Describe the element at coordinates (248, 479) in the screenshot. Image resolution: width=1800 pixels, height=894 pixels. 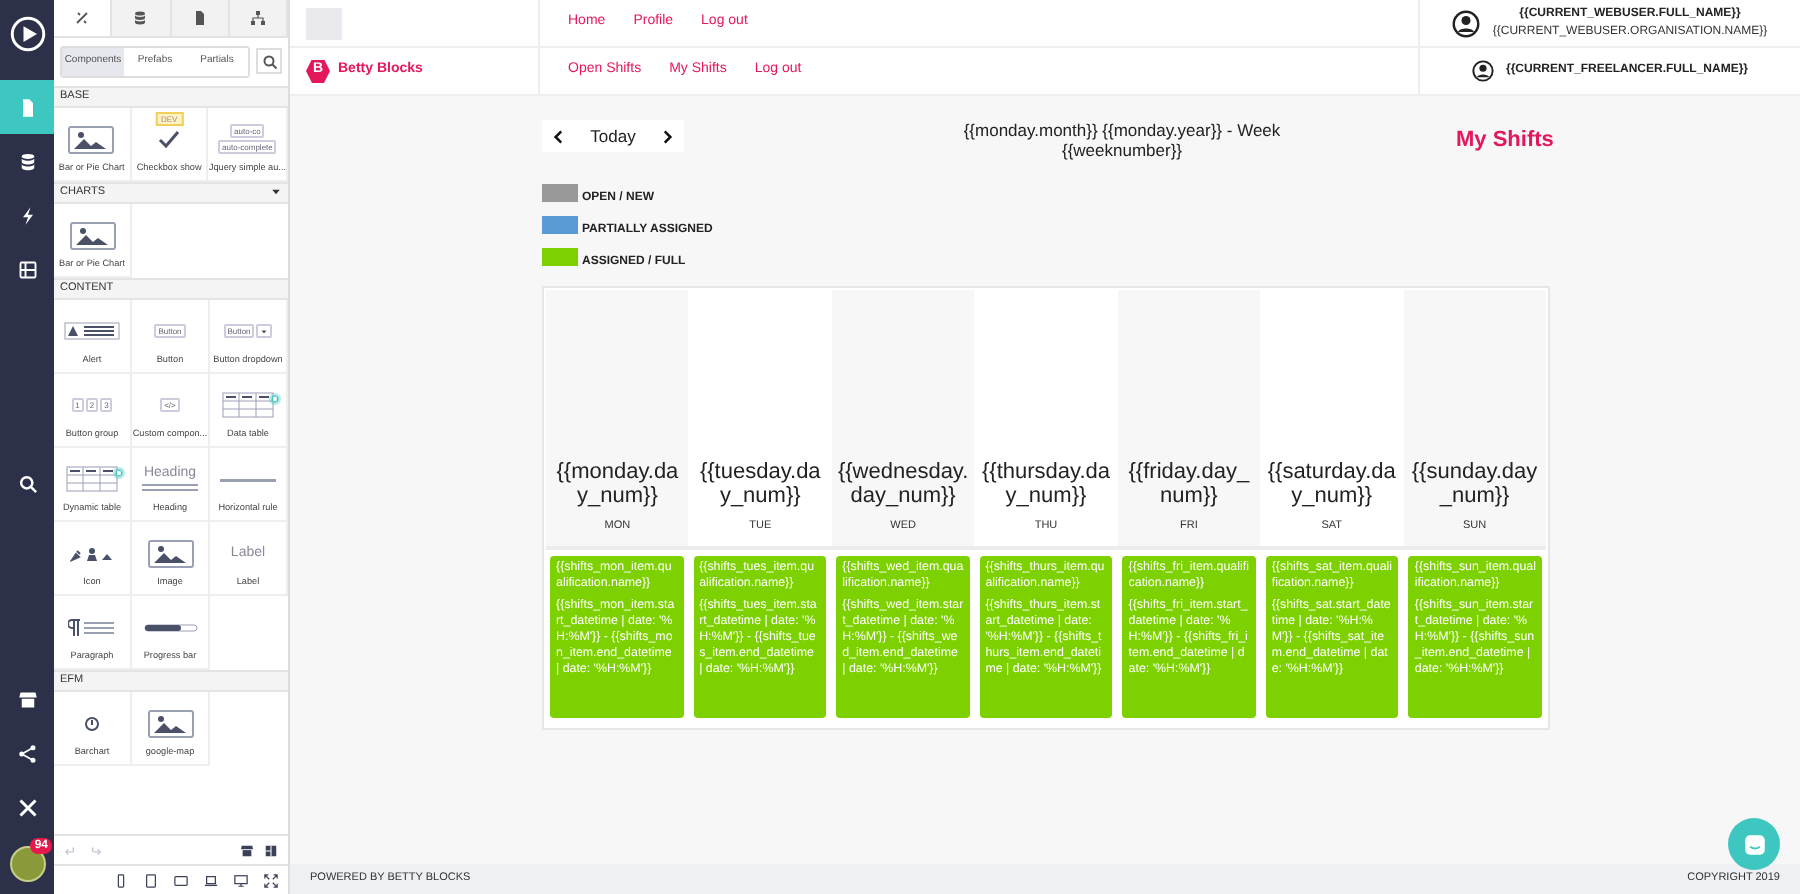
I see `rule-preview-drawing` at that location.